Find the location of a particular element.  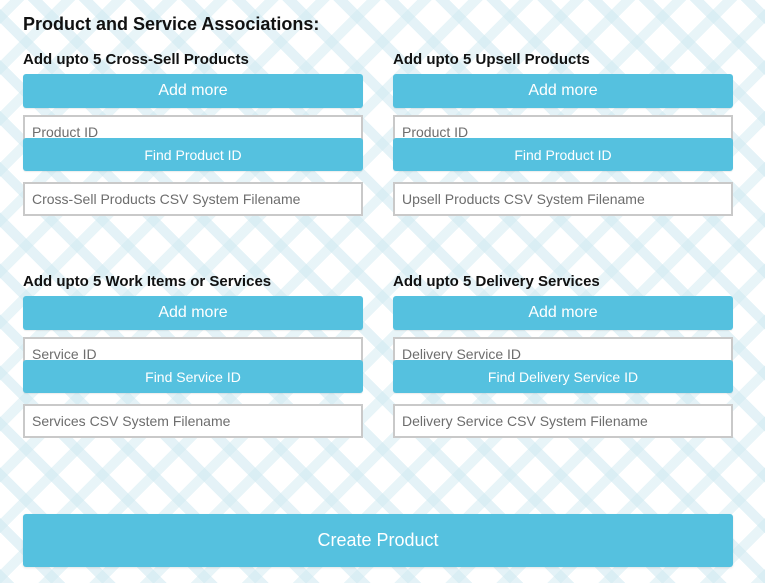

upsell-find-product-id-button: Find Product ID is located at coordinates (563, 154).